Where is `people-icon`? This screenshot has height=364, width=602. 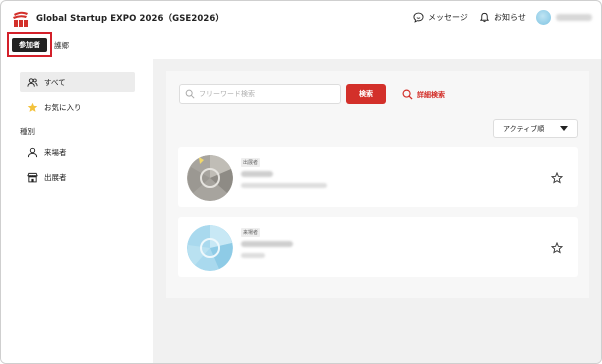 people-icon is located at coordinates (32, 82).